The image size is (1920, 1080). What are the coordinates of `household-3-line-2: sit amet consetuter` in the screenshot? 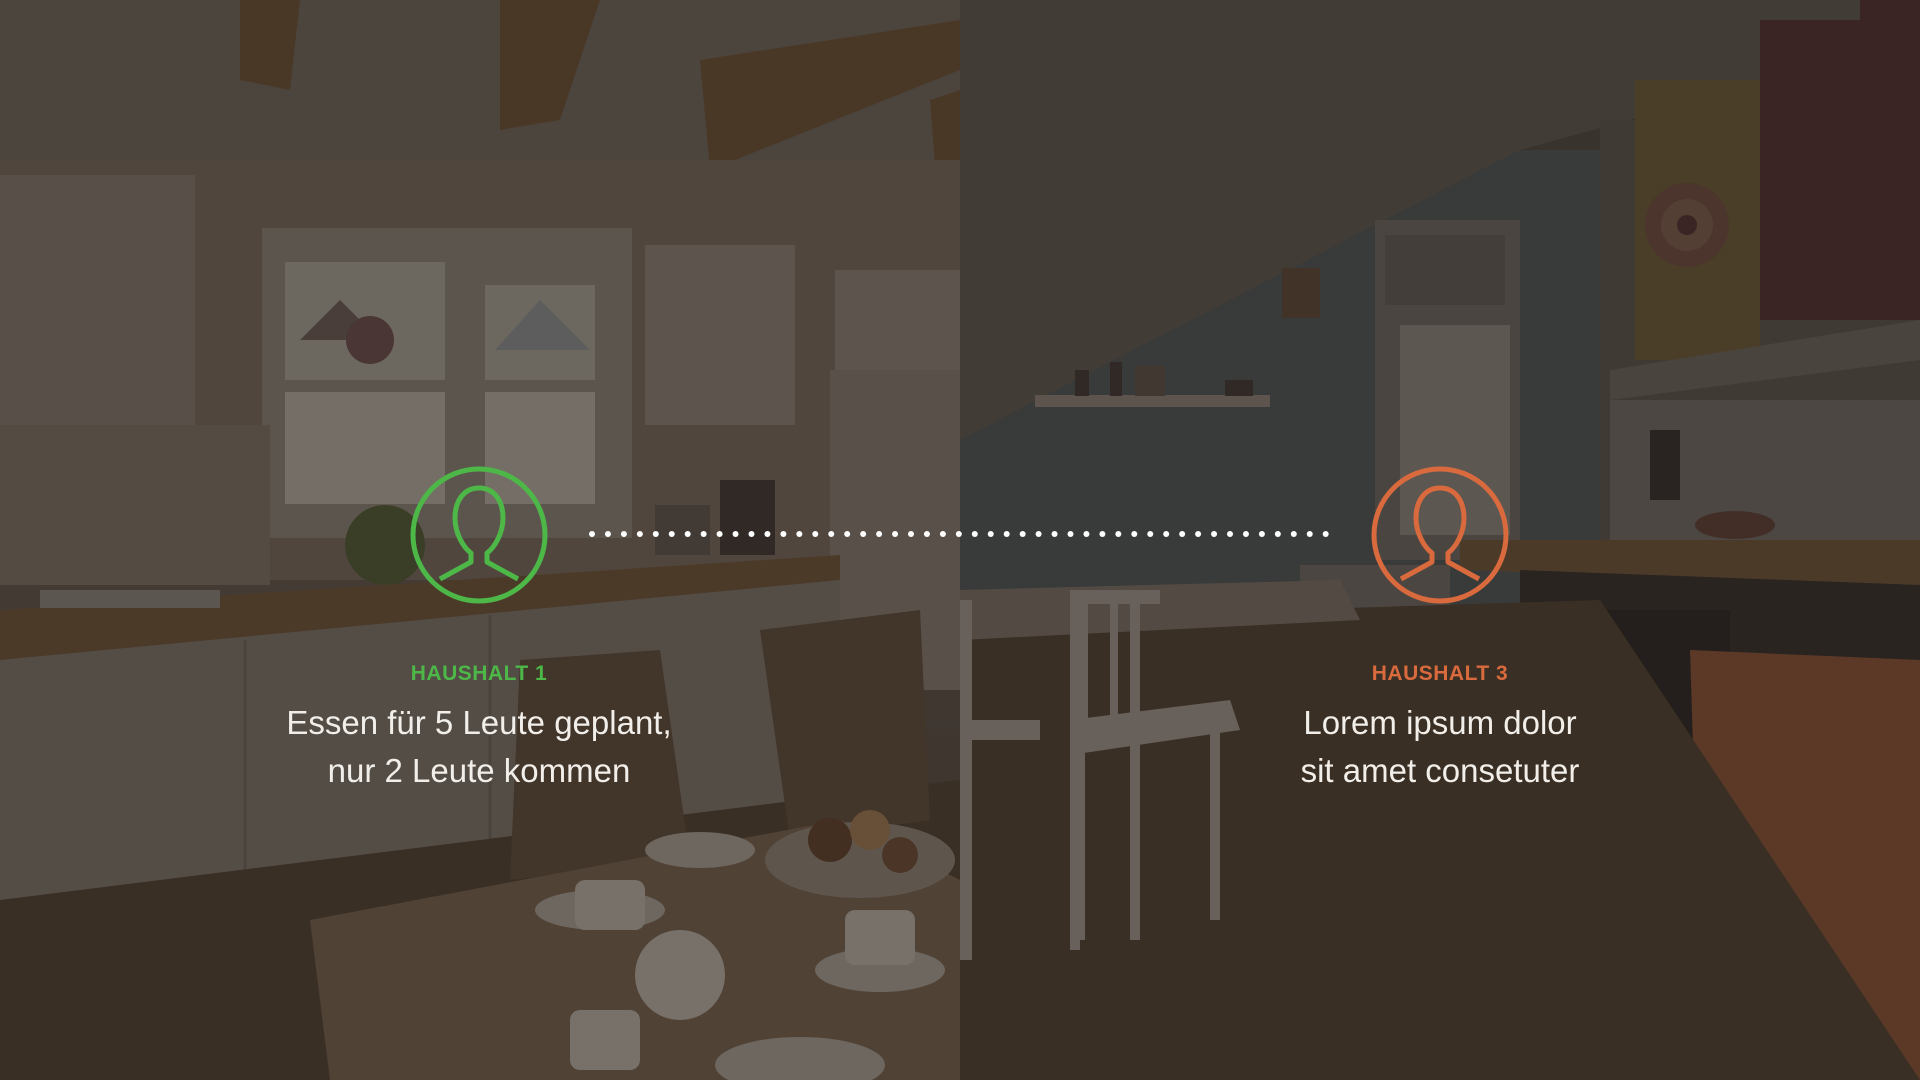 It's located at (1440, 770).